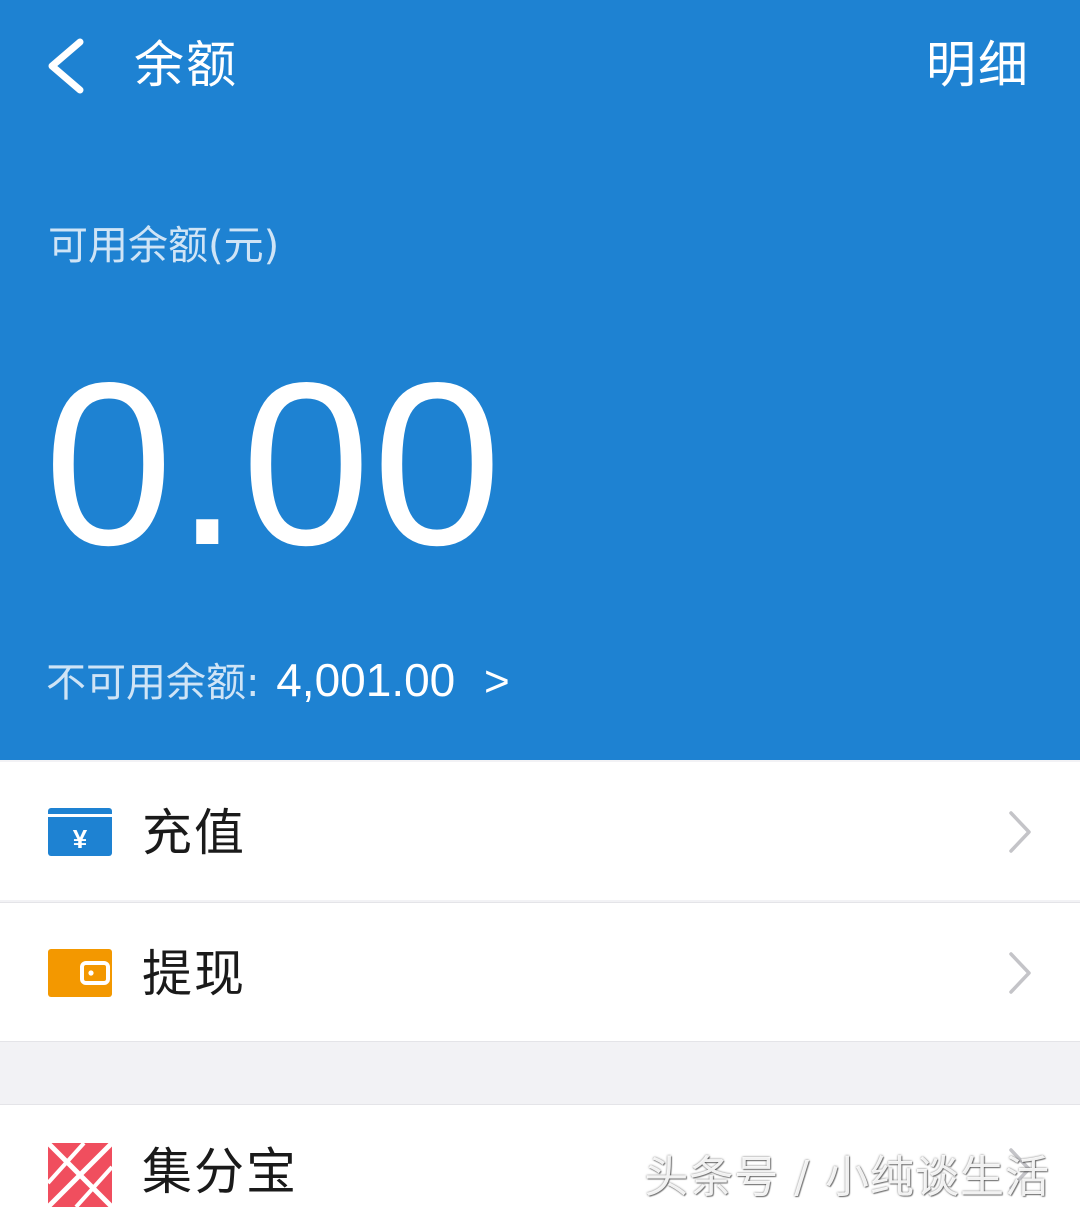 This screenshot has width=1080, height=1219. What do you see at coordinates (153, 683) in the screenshot?
I see `frozen-balance-label: 不可用余额:` at bounding box center [153, 683].